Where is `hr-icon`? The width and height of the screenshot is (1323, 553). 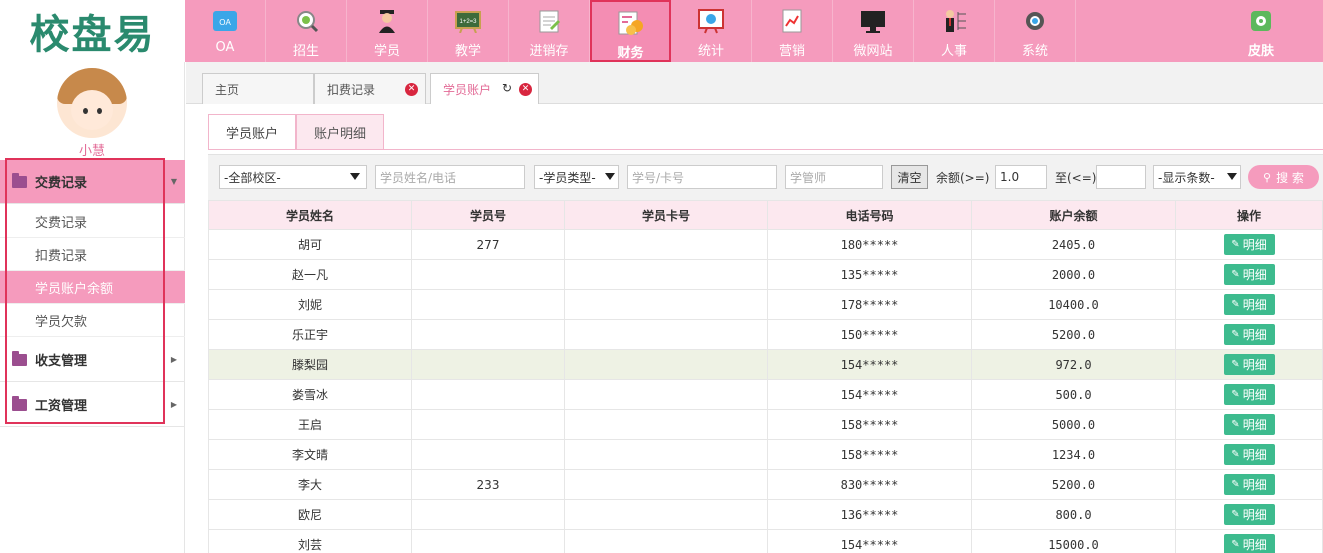 hr-icon is located at coordinates (954, 21).